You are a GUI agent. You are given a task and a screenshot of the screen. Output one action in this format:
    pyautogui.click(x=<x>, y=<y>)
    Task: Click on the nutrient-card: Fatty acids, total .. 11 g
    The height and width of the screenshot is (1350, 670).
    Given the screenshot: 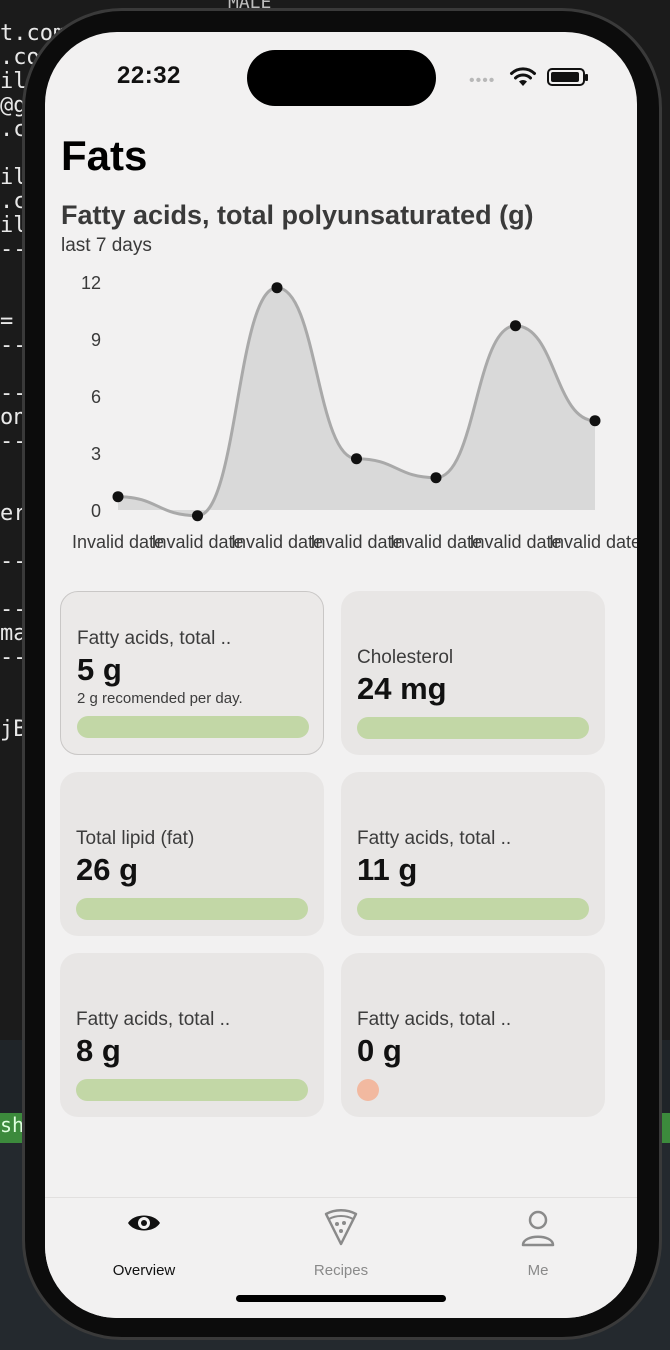 What is the action you would take?
    pyautogui.click(x=473, y=854)
    